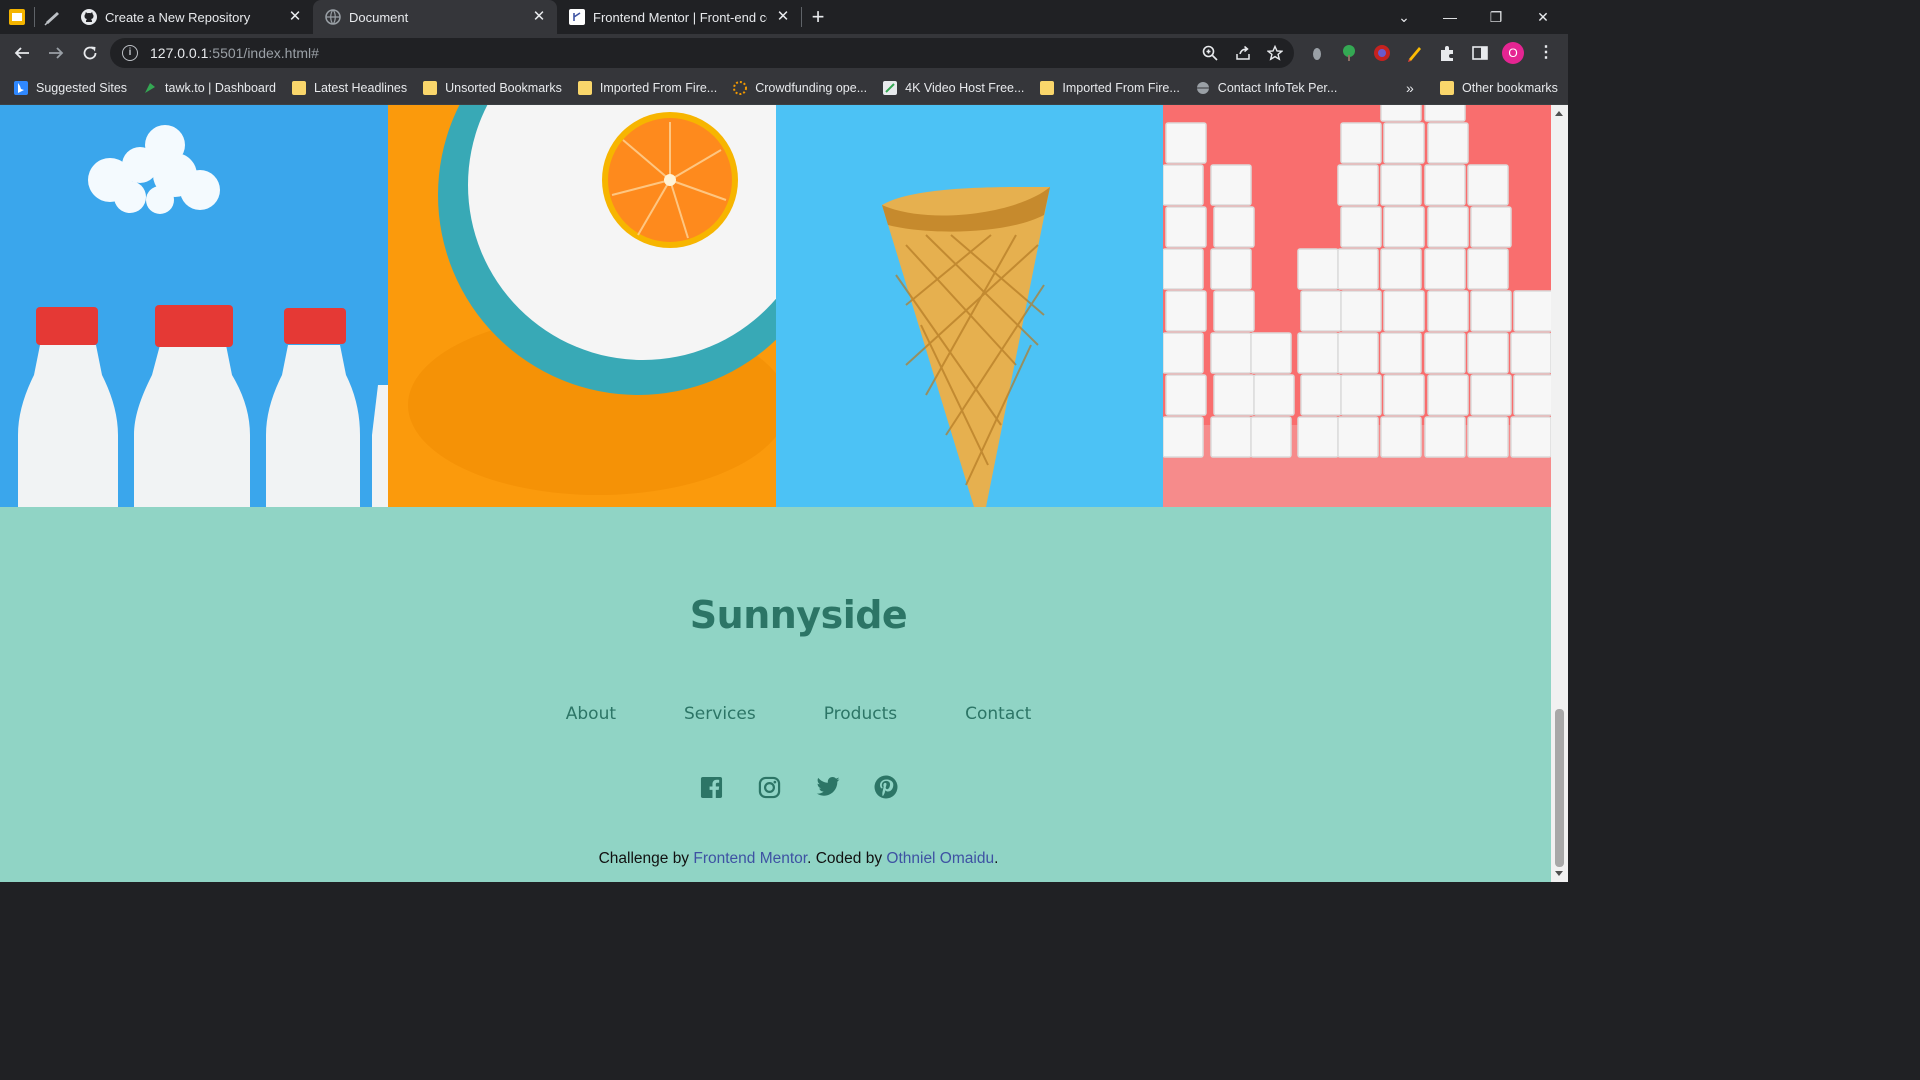 This screenshot has height=1080, width=1920. Describe the element at coordinates (860, 714) in the screenshot. I see `footer-link-products: Products` at that location.